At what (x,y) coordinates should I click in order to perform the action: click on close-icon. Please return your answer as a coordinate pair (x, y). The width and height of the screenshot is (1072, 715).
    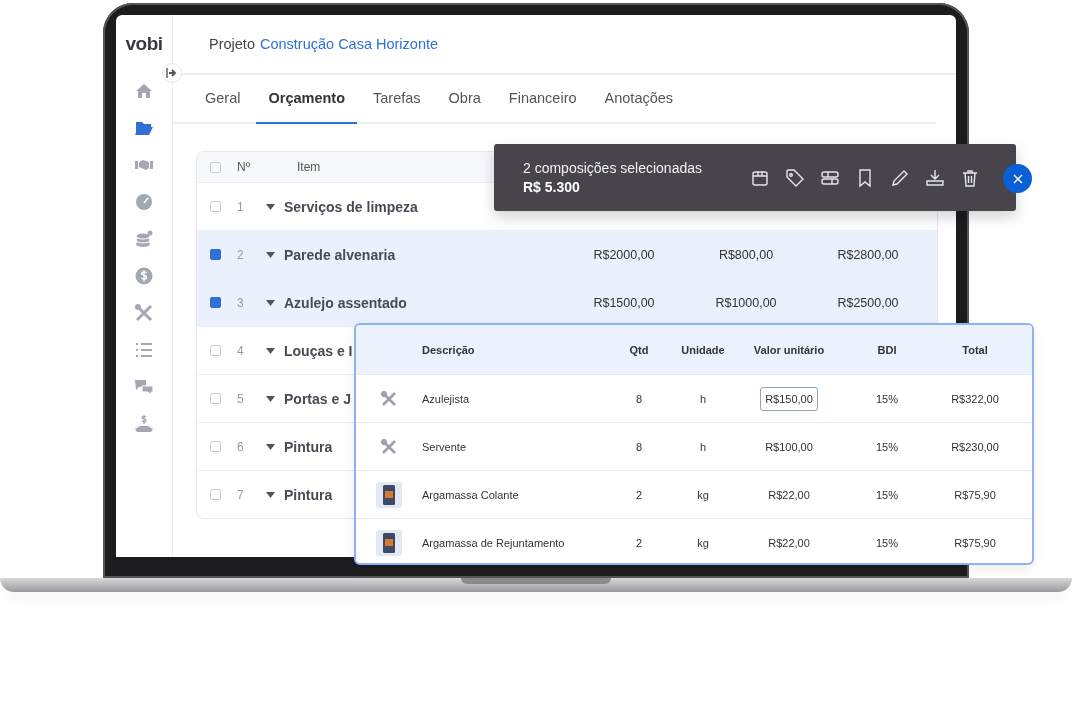
    Looking at the image, I should click on (1017, 178).